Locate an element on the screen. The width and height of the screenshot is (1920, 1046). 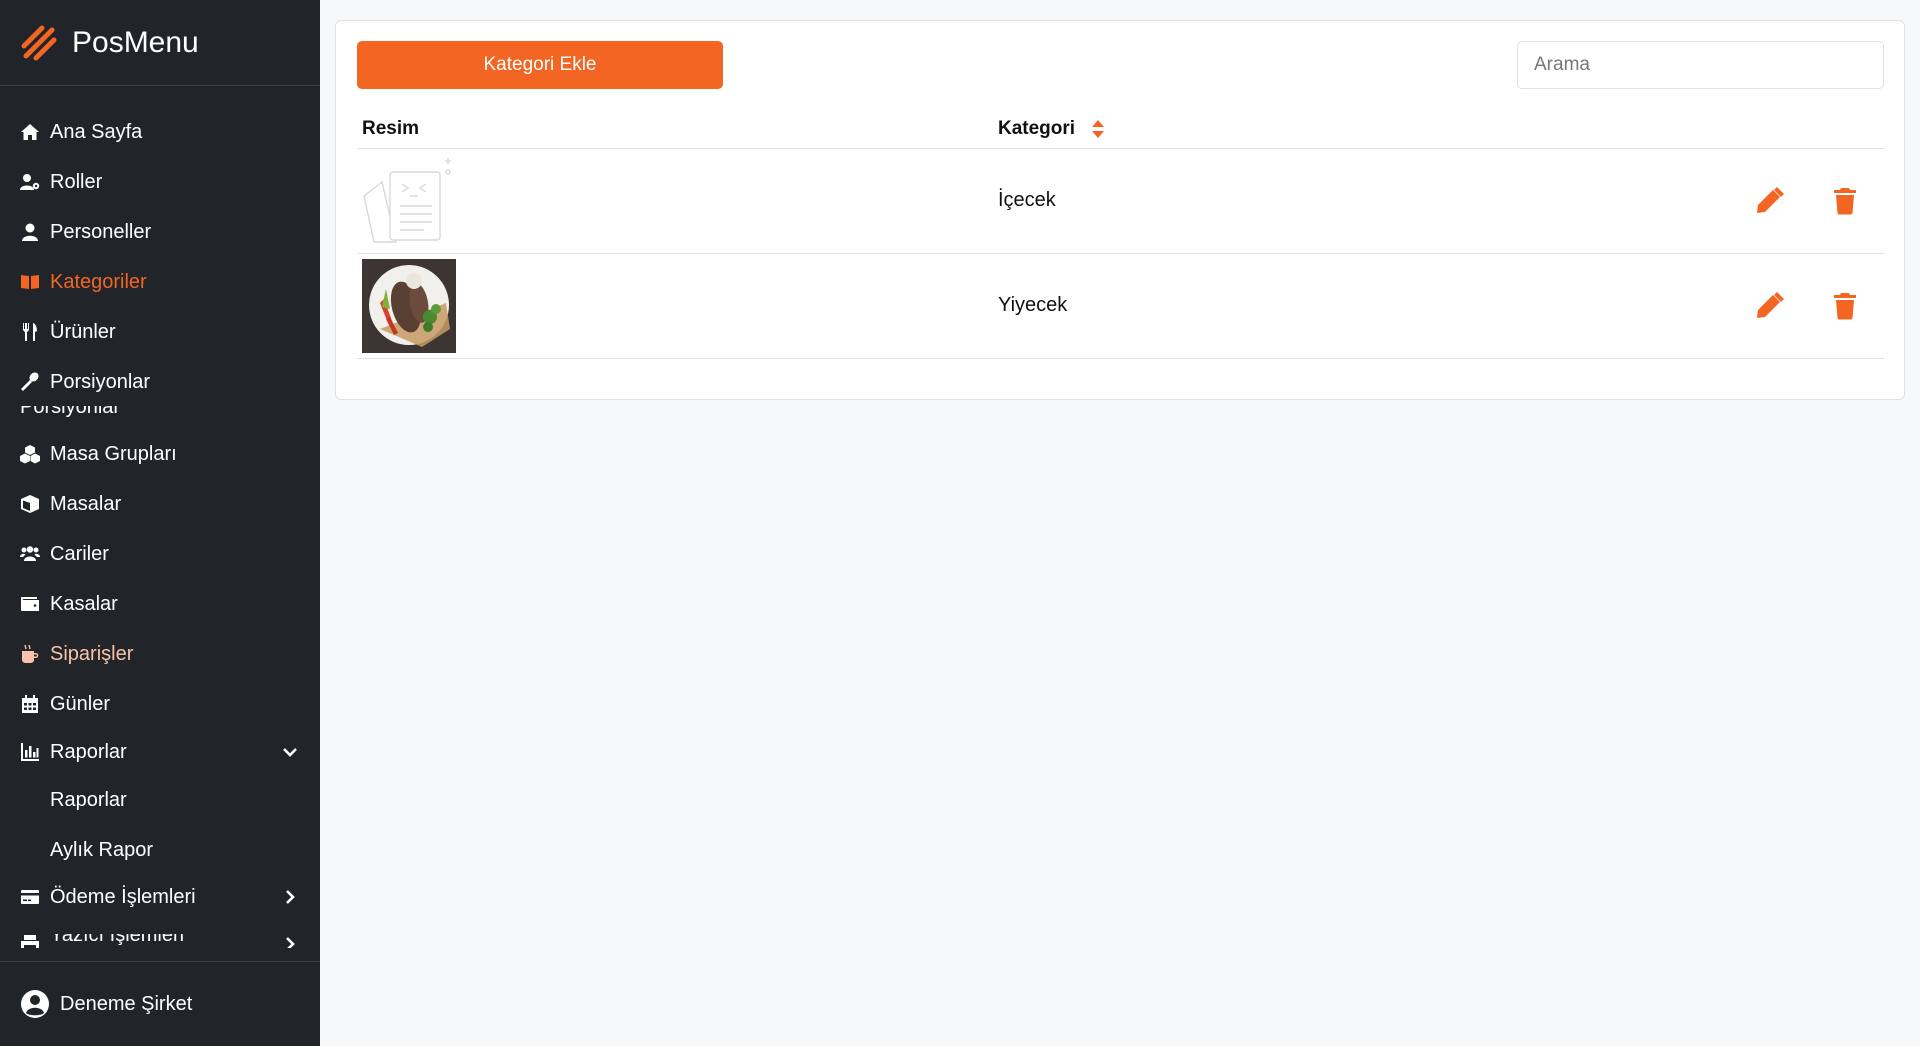
sidebar-item-label: Ana Sayfa is located at coordinates (96, 131).